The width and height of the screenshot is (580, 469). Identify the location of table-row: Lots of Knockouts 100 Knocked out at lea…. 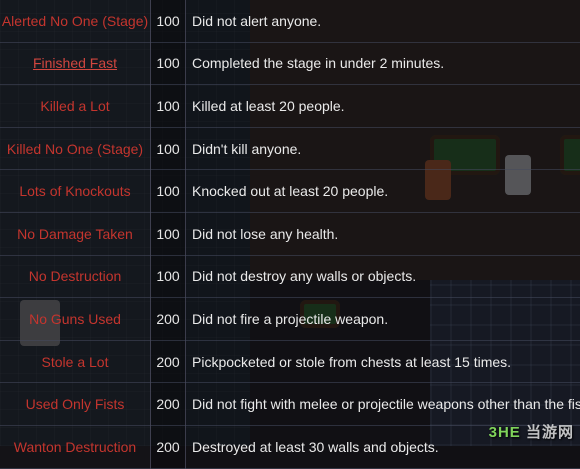
(290, 191).